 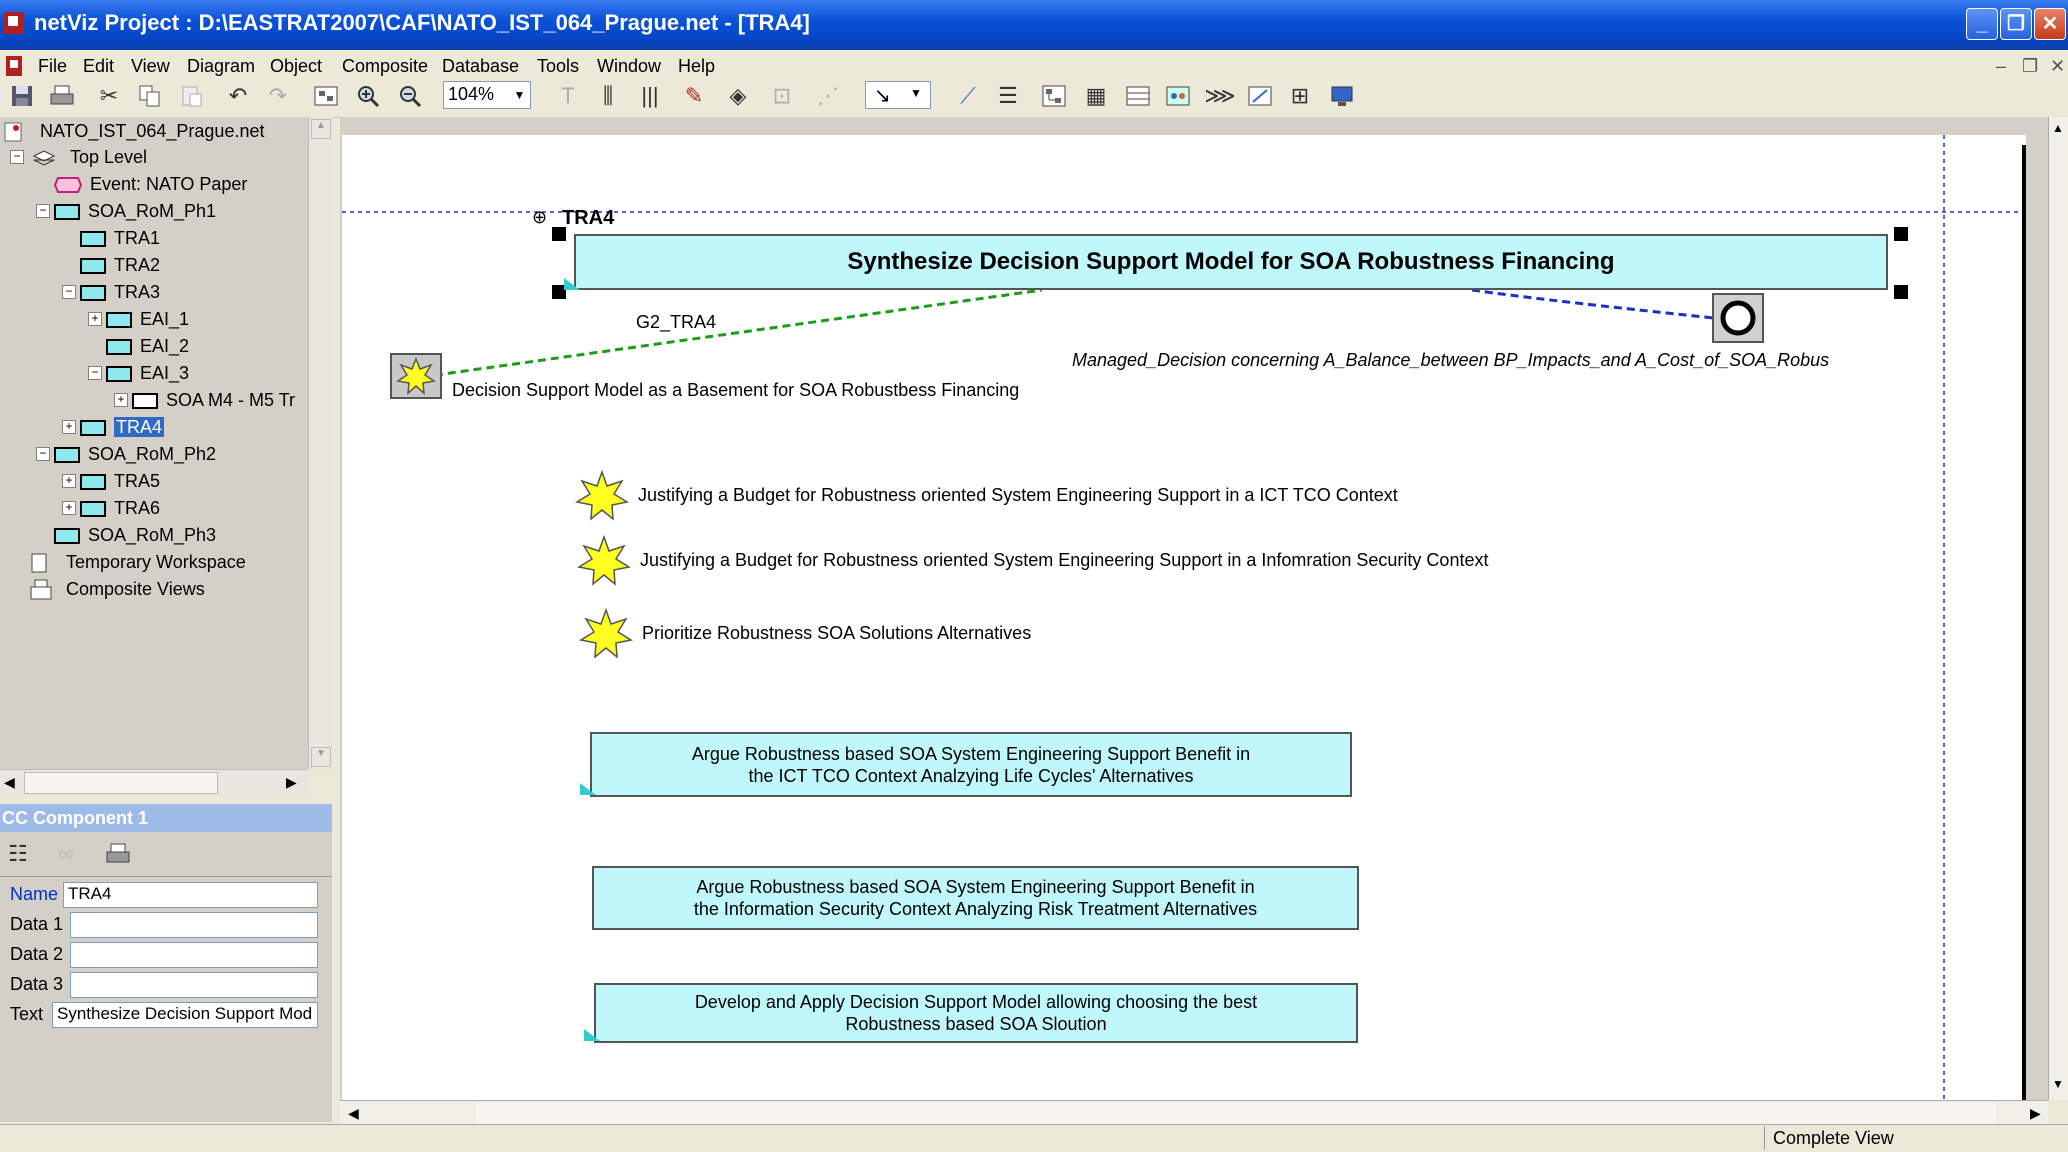 What do you see at coordinates (1738, 318) in the screenshot?
I see `decision-node` at bounding box center [1738, 318].